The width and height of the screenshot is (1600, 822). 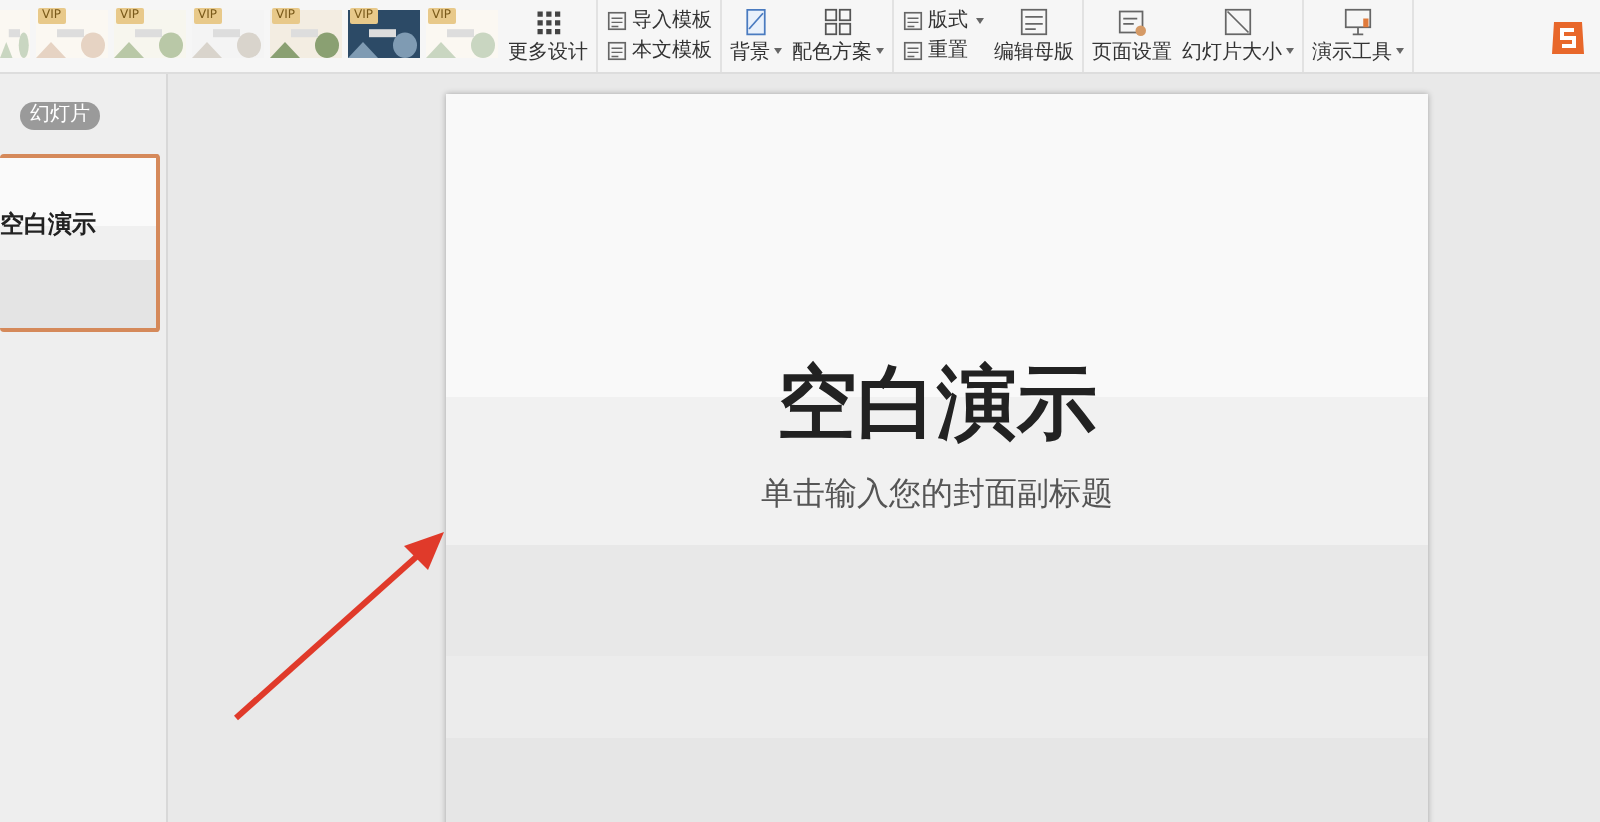 What do you see at coordinates (1238, 21) in the screenshot?
I see `slide-size-icon` at bounding box center [1238, 21].